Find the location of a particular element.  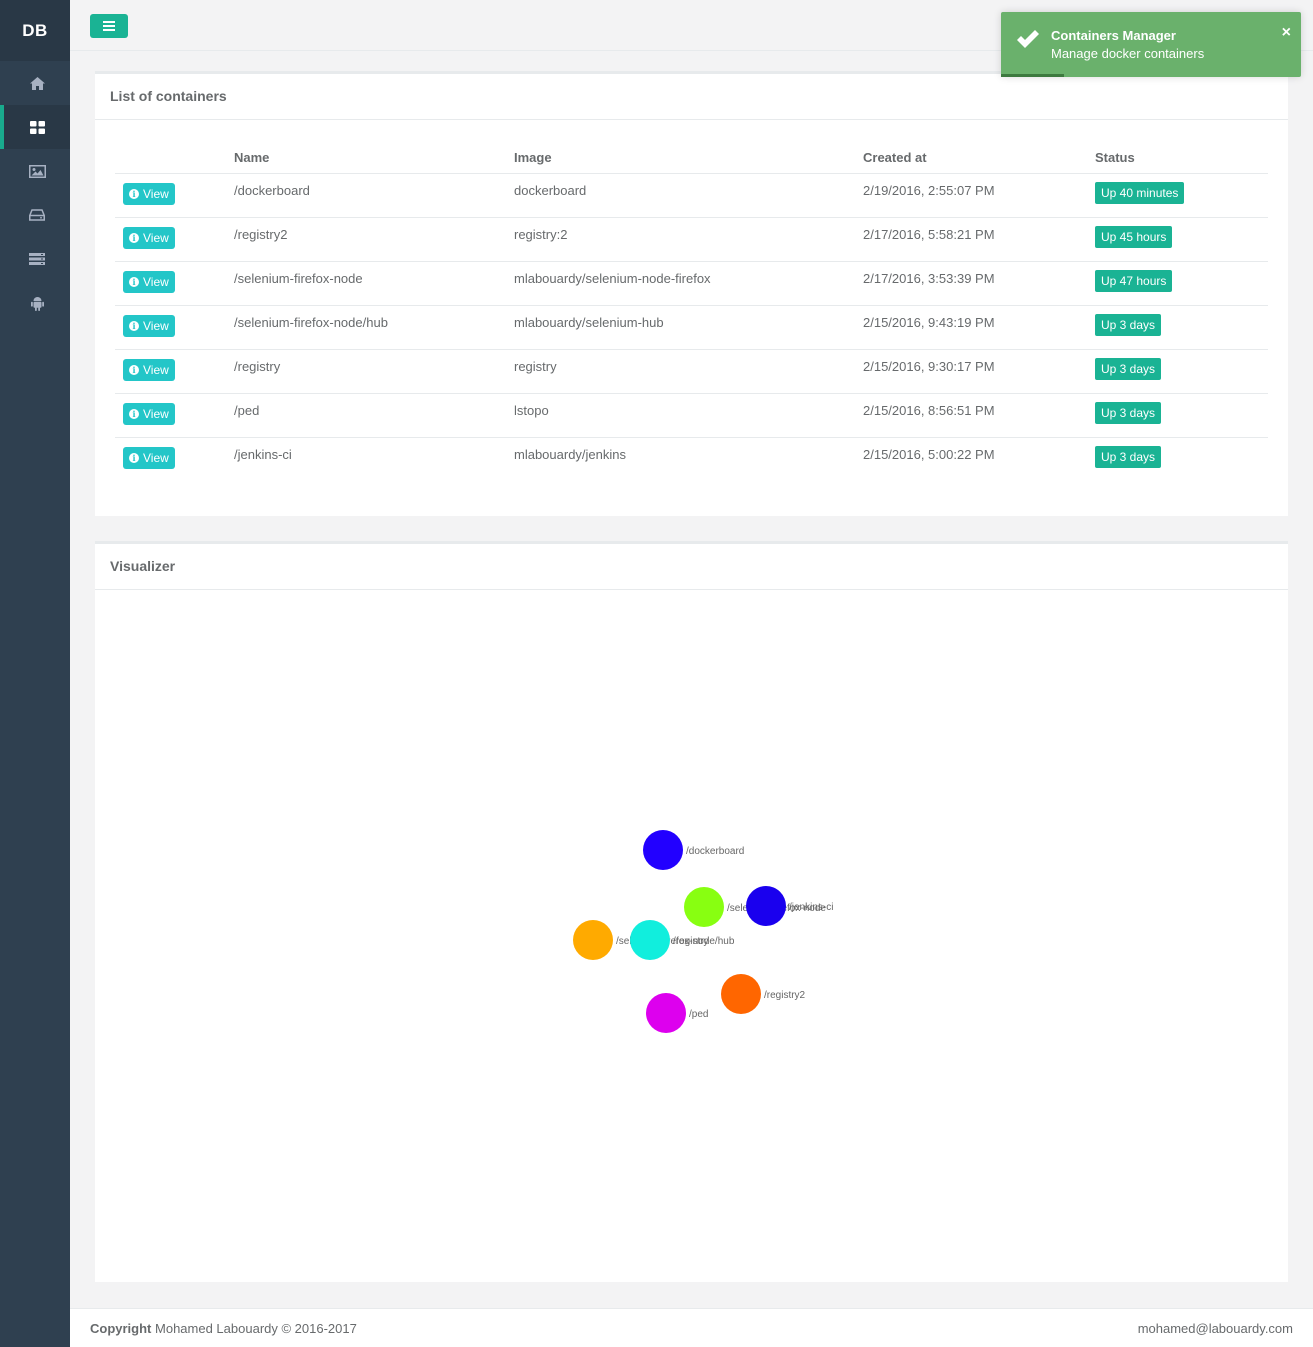

android-icon is located at coordinates (37, 303).